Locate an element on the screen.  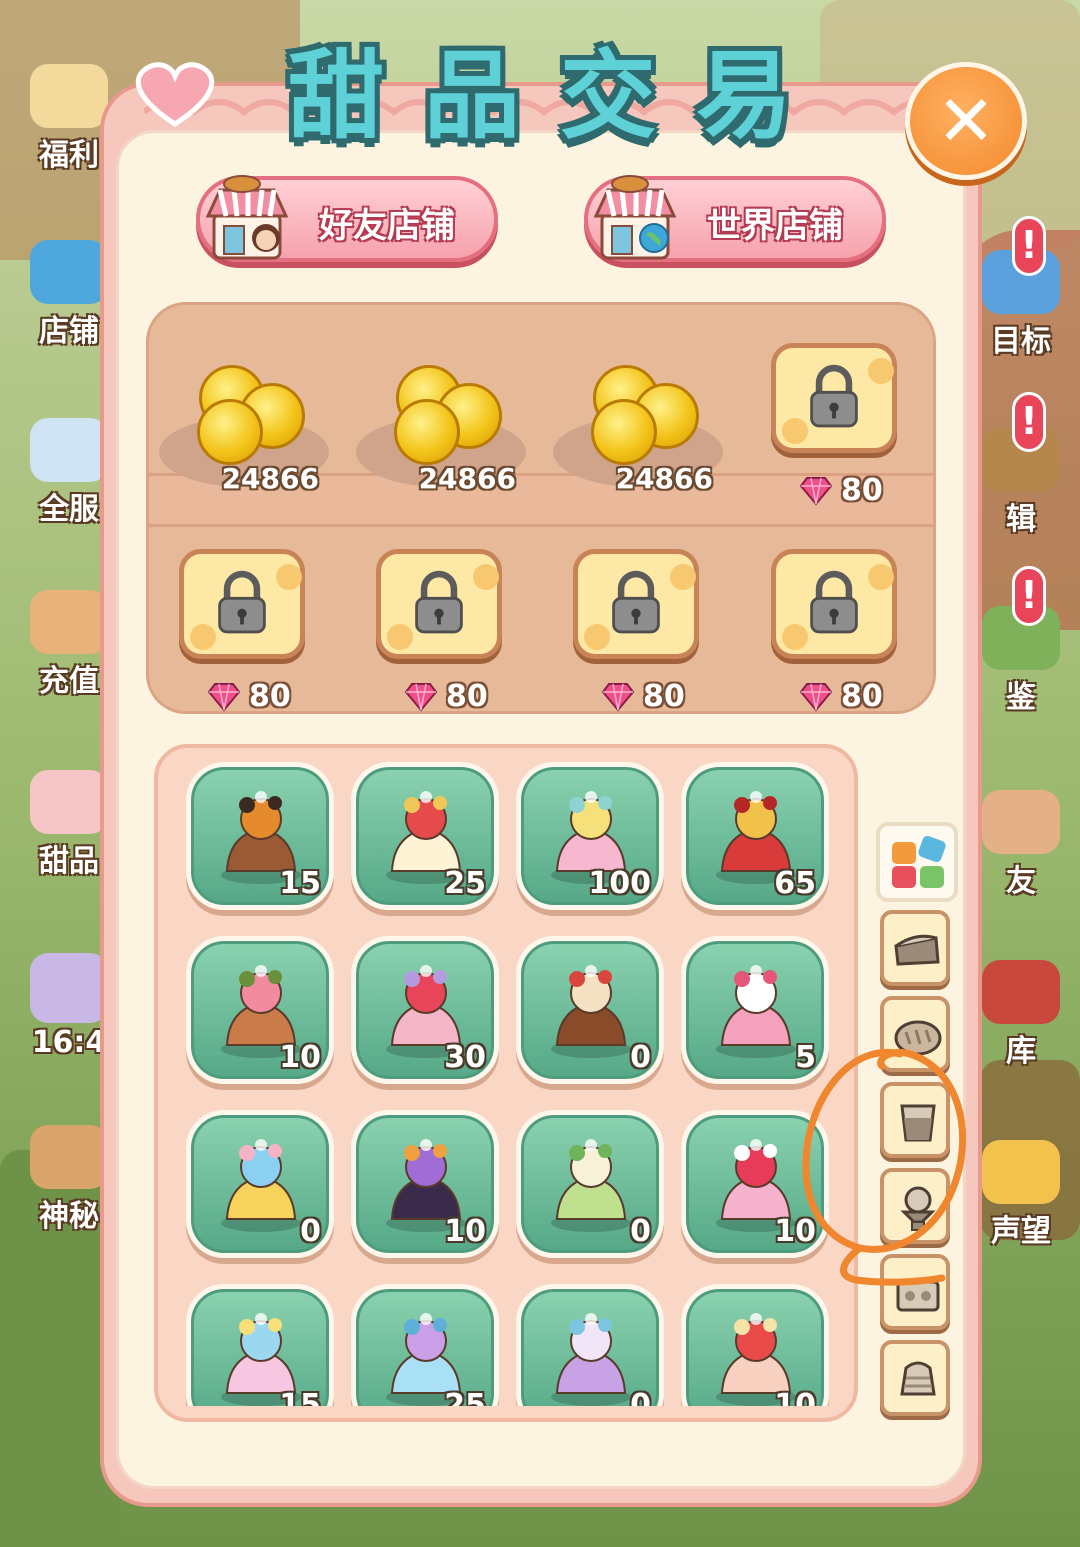
category-tab-ice-cream is located at coordinates (915, 1206).